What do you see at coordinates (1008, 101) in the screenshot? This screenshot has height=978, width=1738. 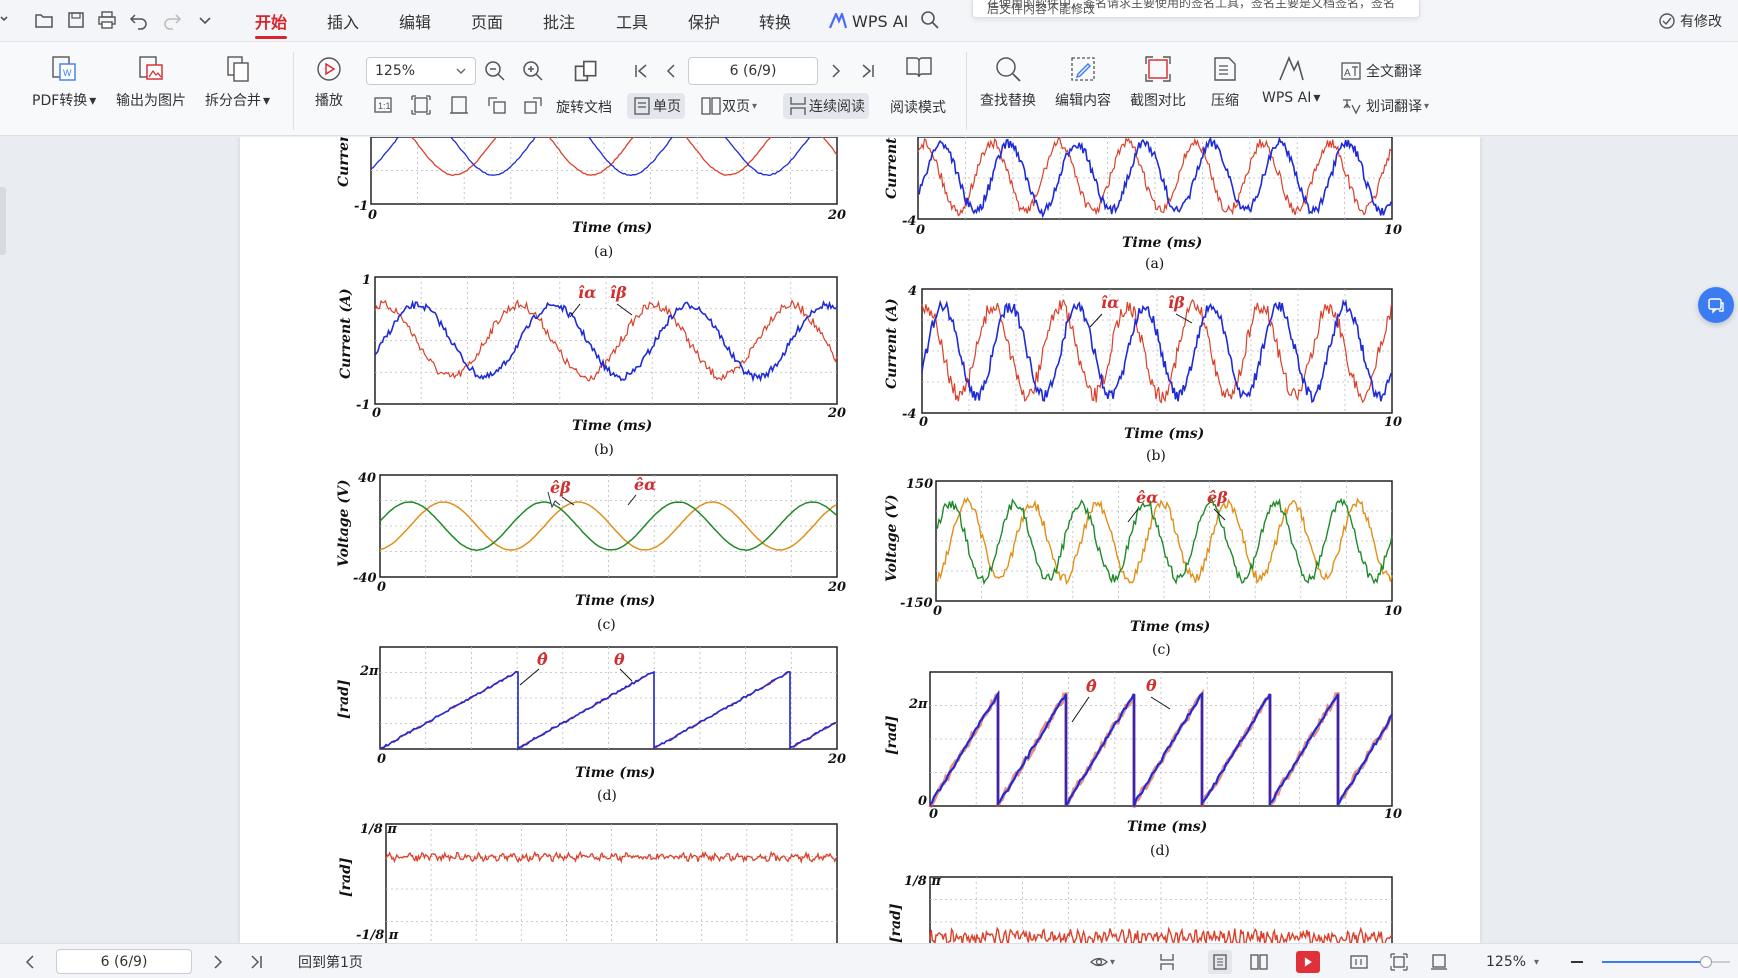 I see `find-replace-label: 查找替换` at bounding box center [1008, 101].